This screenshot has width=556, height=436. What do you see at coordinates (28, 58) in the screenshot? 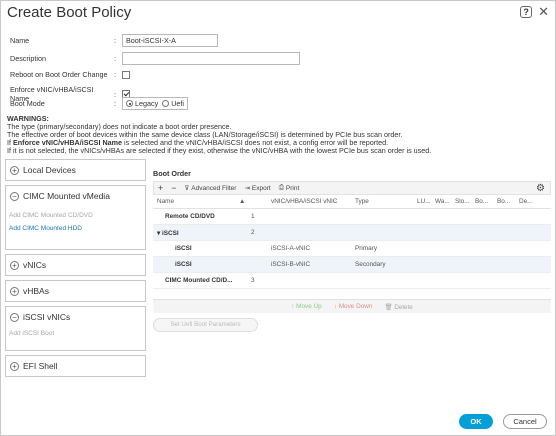
I see `description-label: Description` at bounding box center [28, 58].